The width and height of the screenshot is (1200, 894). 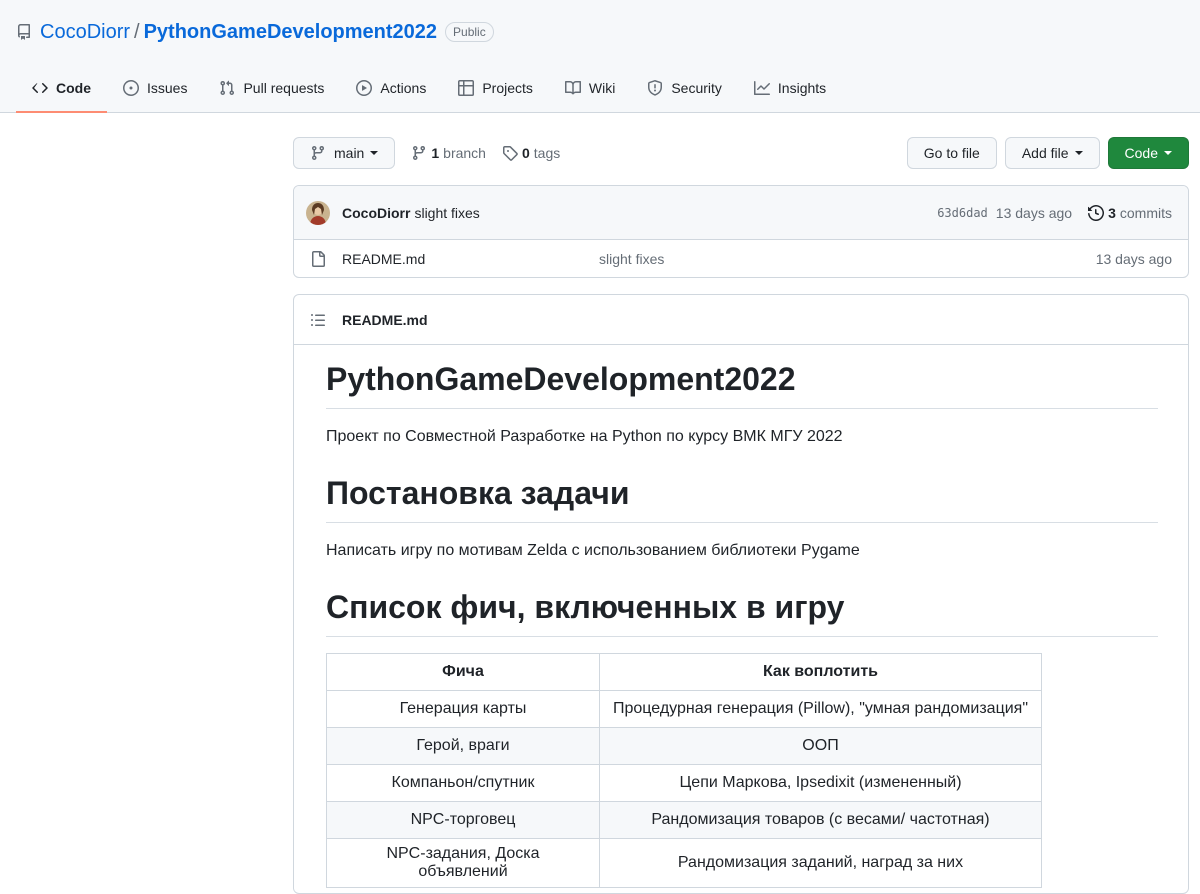 I want to click on commit-sha-link: 63d6dad, so click(x=962, y=213).